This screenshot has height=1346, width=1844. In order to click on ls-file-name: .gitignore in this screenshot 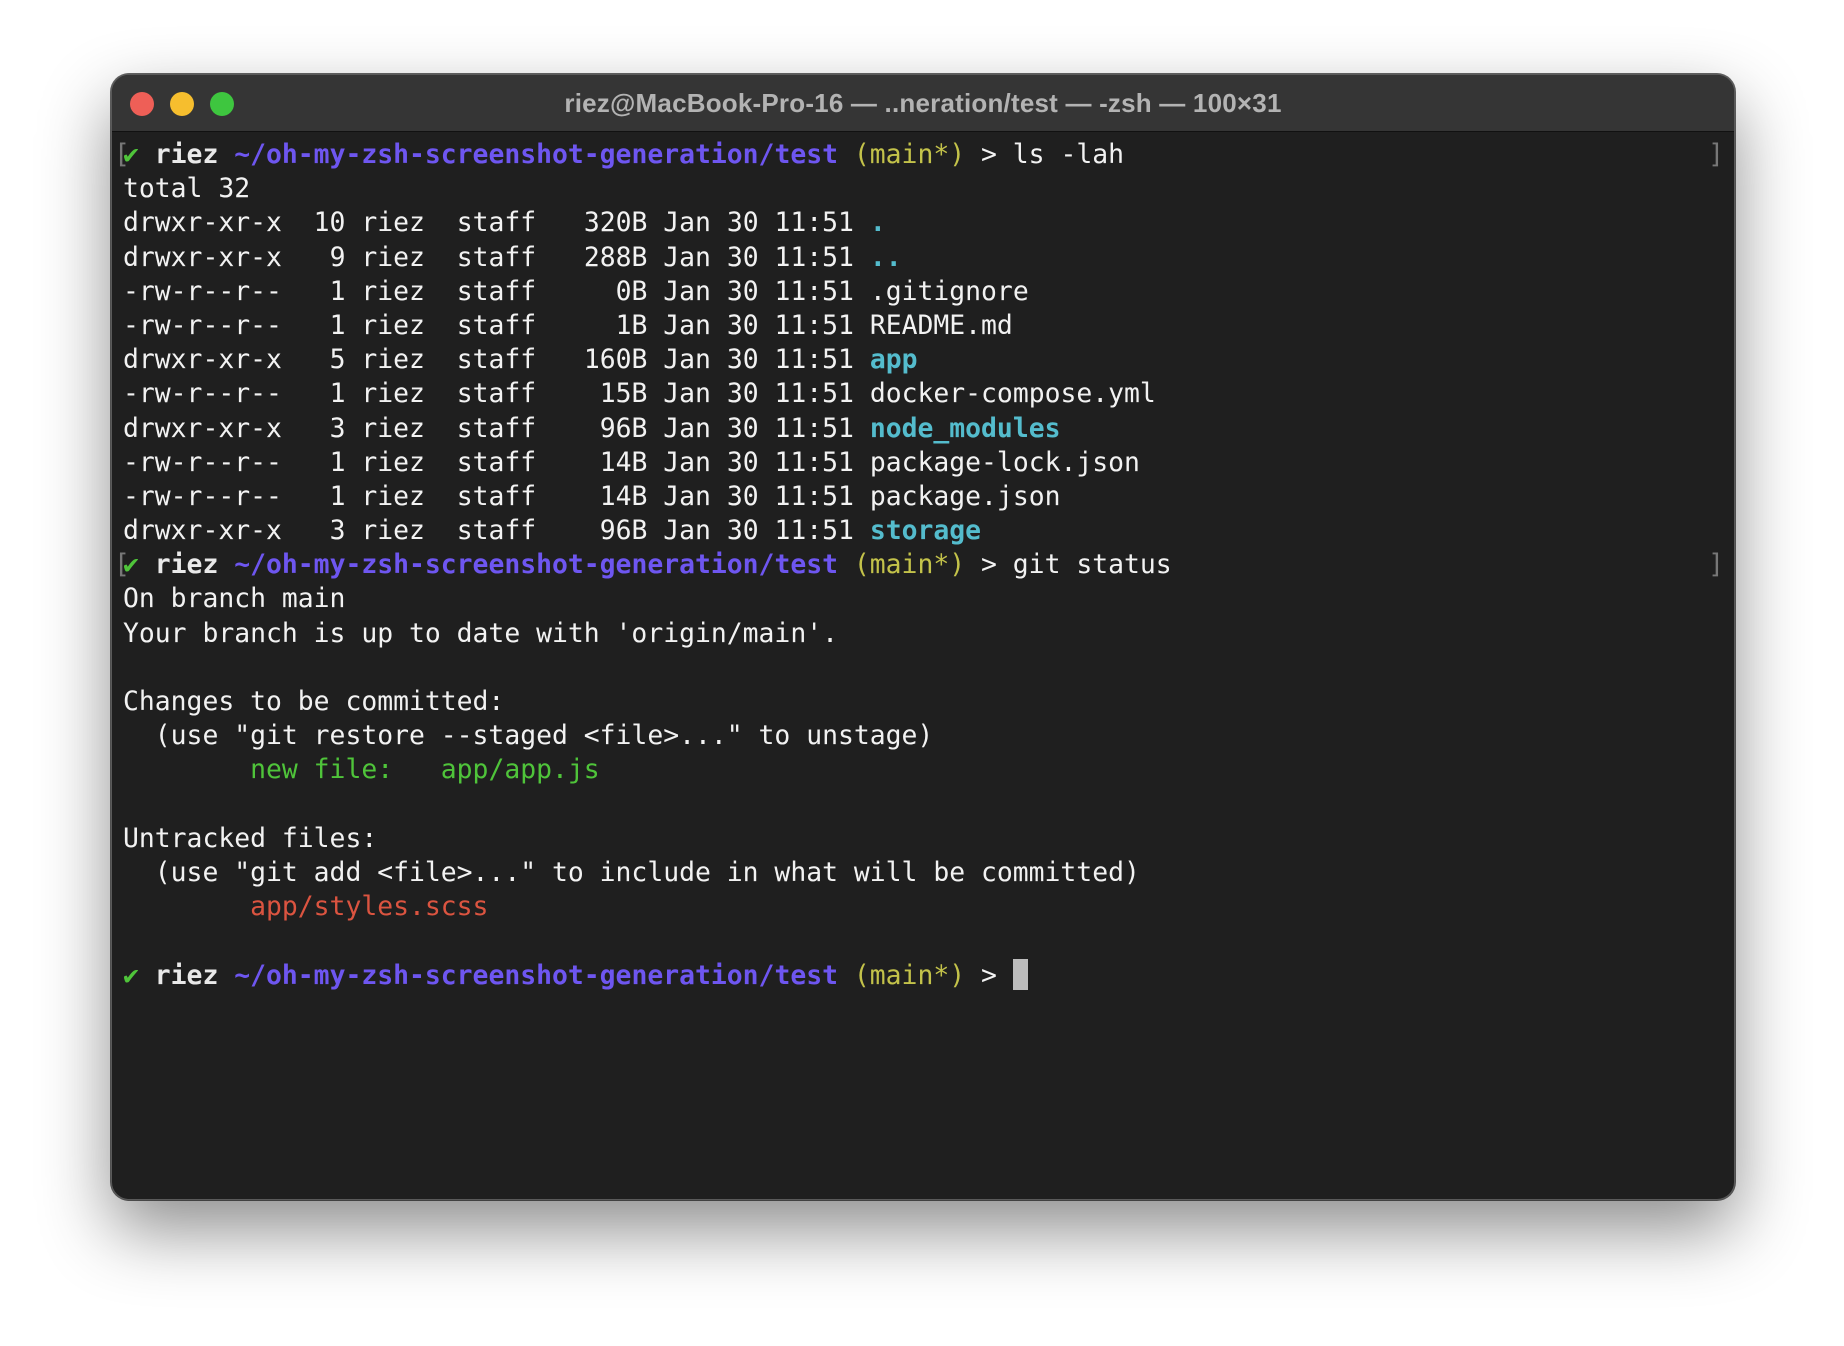, I will do `click(949, 291)`.